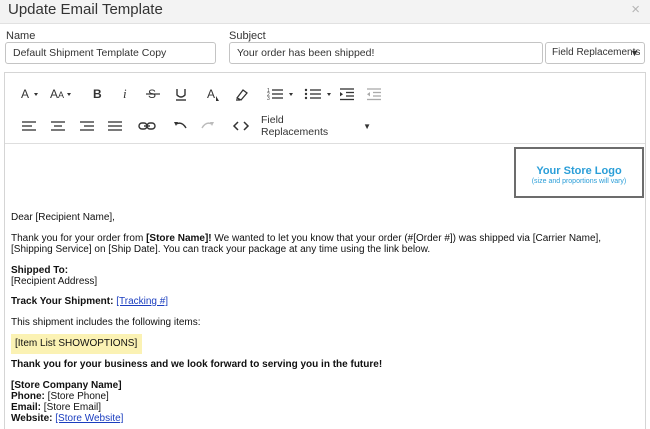 The width and height of the screenshot is (650, 429). What do you see at coordinates (579, 181) in the screenshot?
I see `logo-subtitle: (size and proportions will vary)` at bounding box center [579, 181].